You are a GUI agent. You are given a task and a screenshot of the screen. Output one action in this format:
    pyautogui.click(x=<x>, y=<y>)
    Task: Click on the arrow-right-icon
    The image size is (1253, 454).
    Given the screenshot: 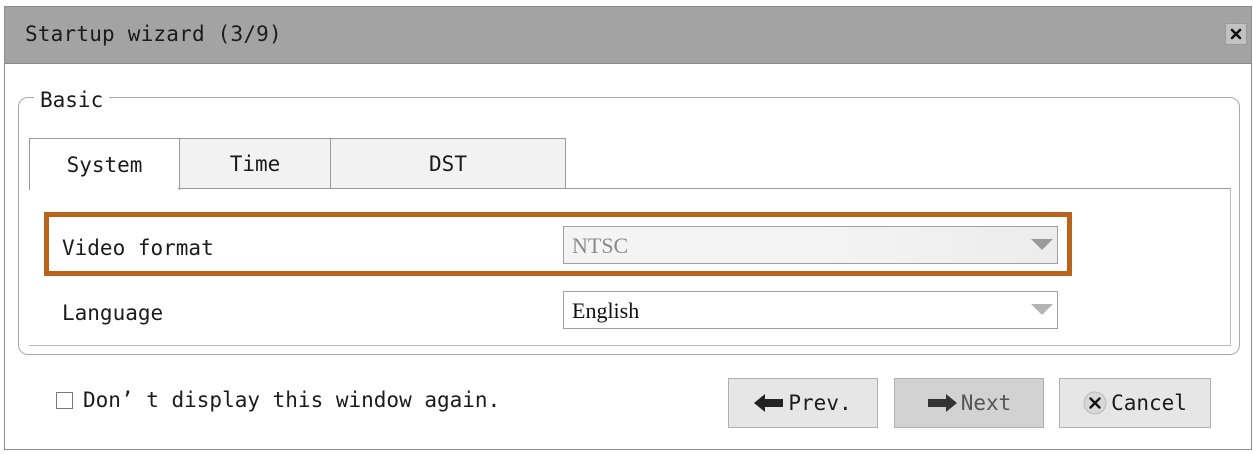 What is the action you would take?
    pyautogui.click(x=942, y=403)
    